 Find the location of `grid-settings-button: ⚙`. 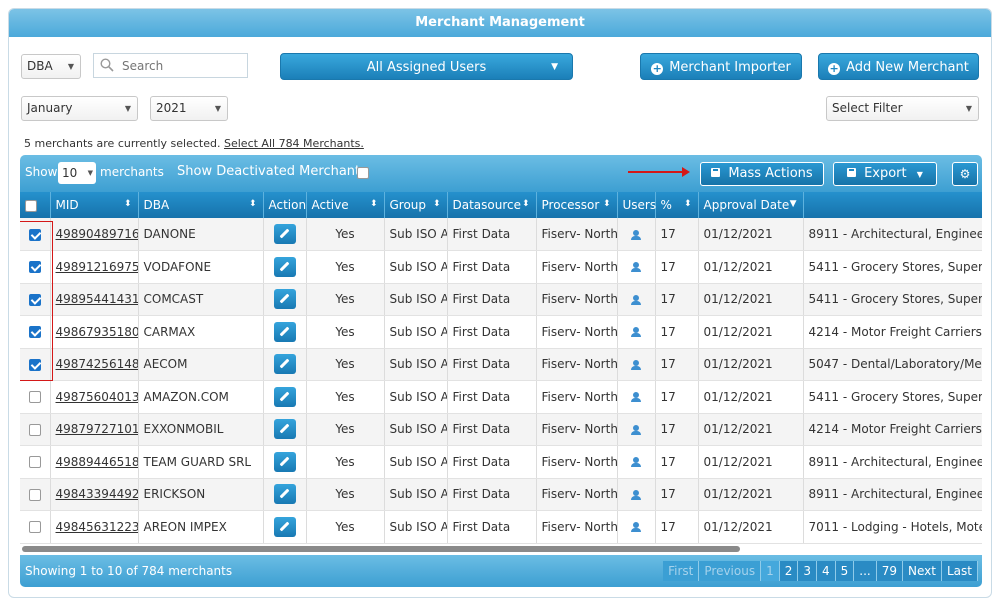

grid-settings-button: ⚙ is located at coordinates (965, 174).